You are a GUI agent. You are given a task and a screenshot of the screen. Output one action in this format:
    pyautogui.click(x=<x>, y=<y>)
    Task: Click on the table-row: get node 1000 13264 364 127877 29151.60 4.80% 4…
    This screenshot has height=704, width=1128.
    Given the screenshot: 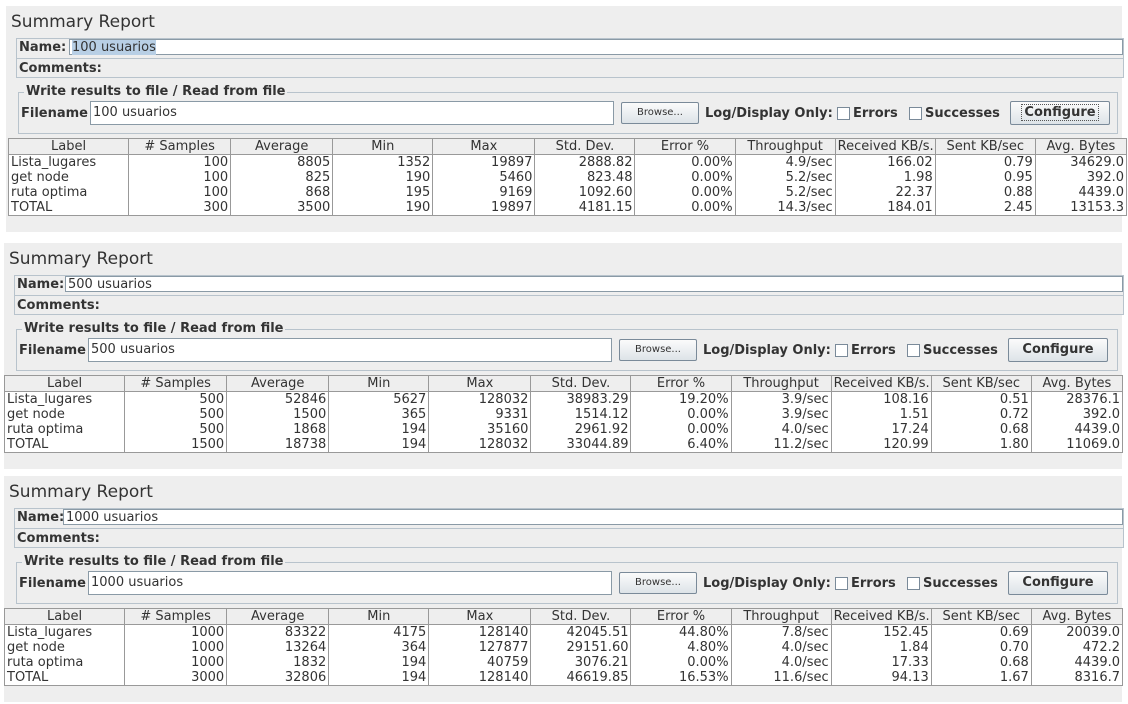 What is the action you would take?
    pyautogui.click(x=563, y=647)
    